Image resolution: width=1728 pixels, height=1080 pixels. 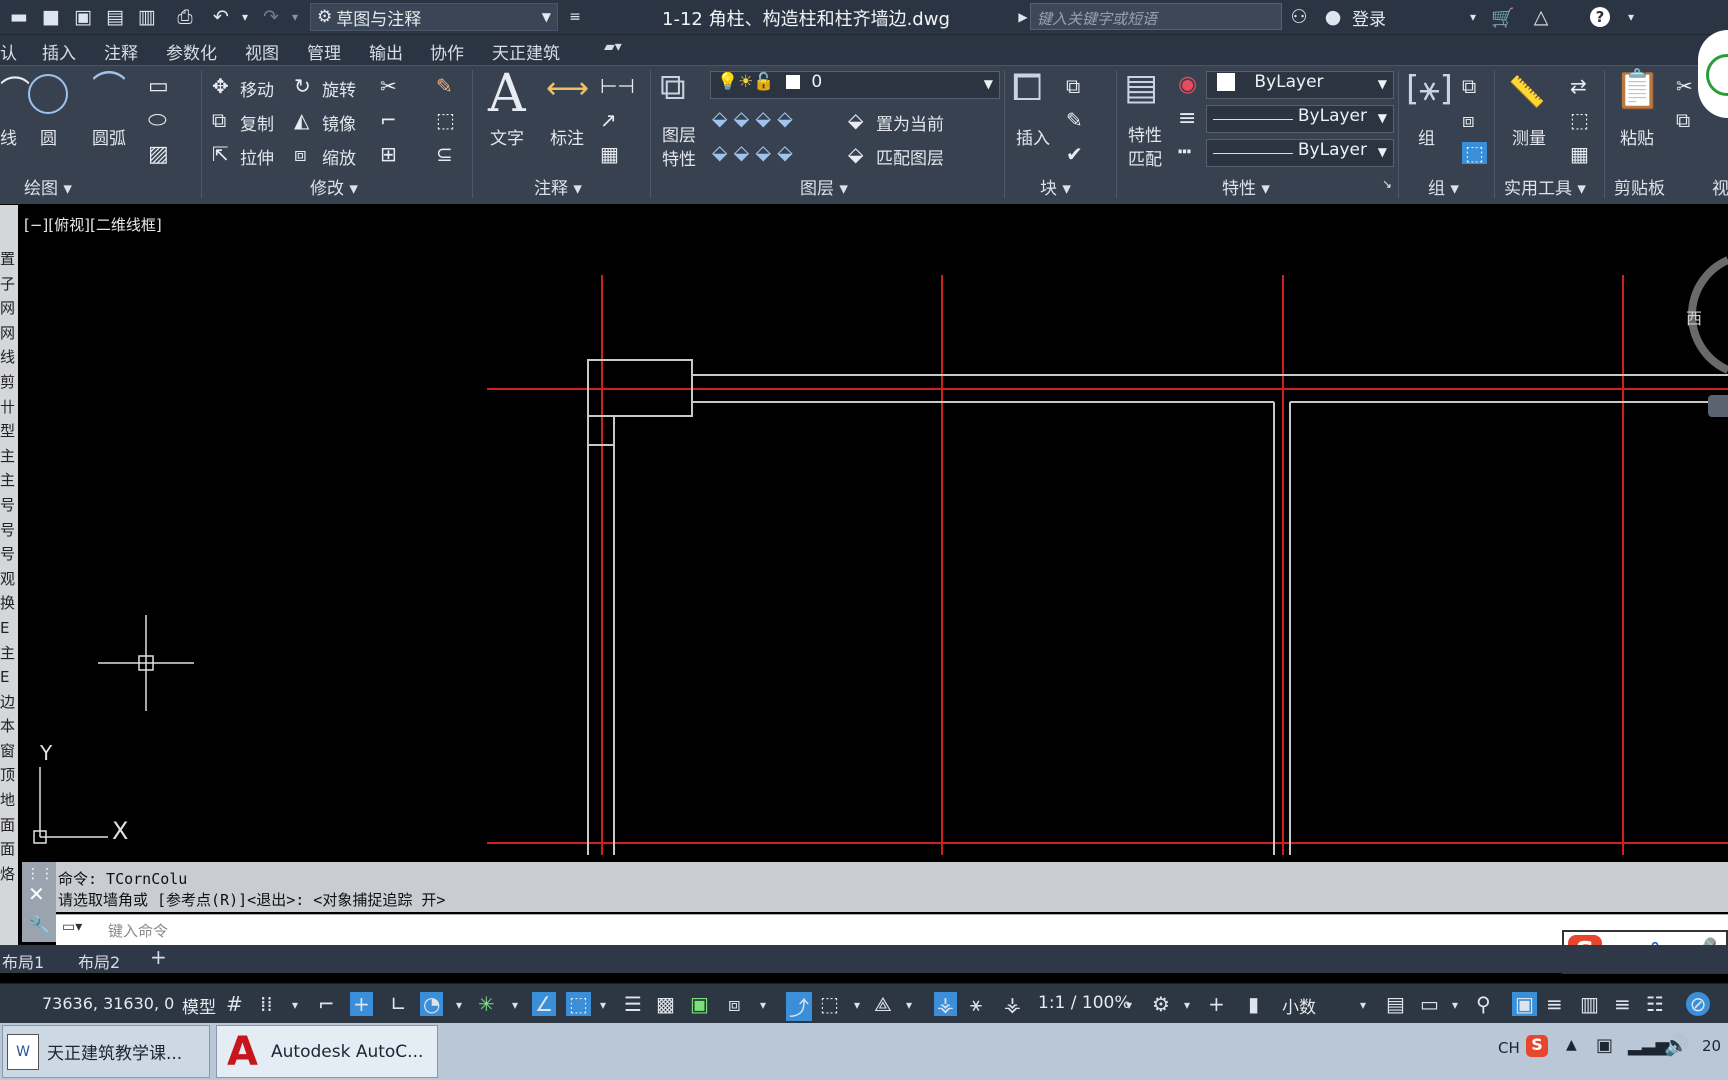 What do you see at coordinates (617, 86) in the screenshot?
I see `linear-dim-icon: ⊢⊣` at bounding box center [617, 86].